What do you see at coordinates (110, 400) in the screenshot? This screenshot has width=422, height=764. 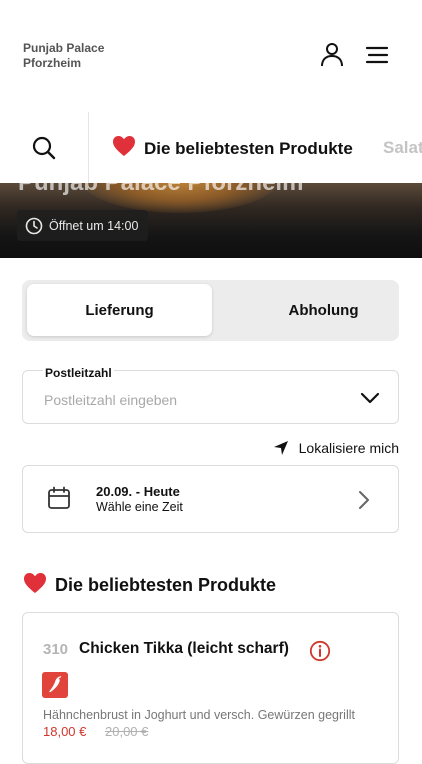 I see `zip-input-placeholder: Postleitzahl eingeben` at bounding box center [110, 400].